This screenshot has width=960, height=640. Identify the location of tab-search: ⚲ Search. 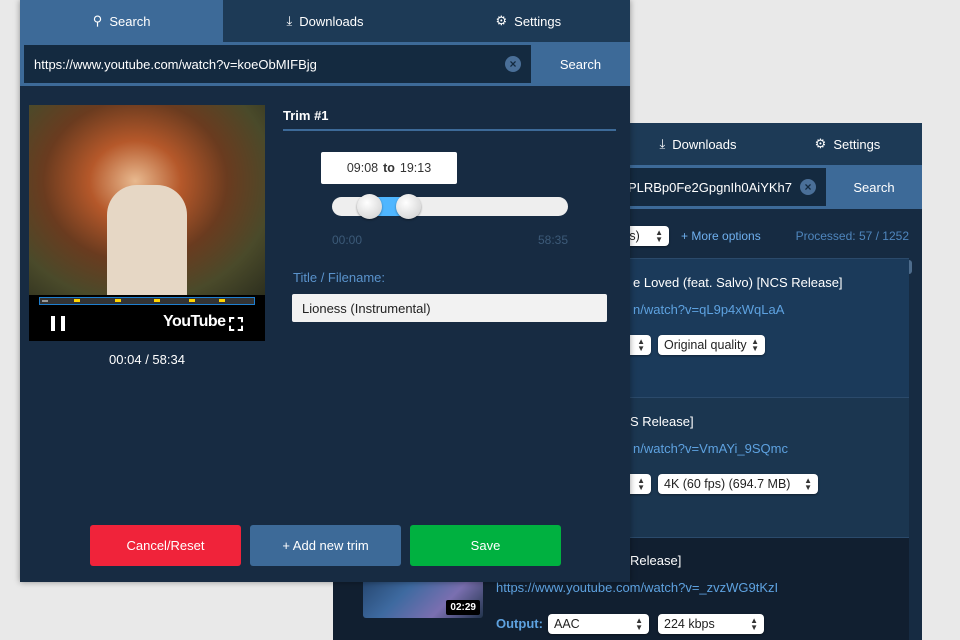
(122, 21).